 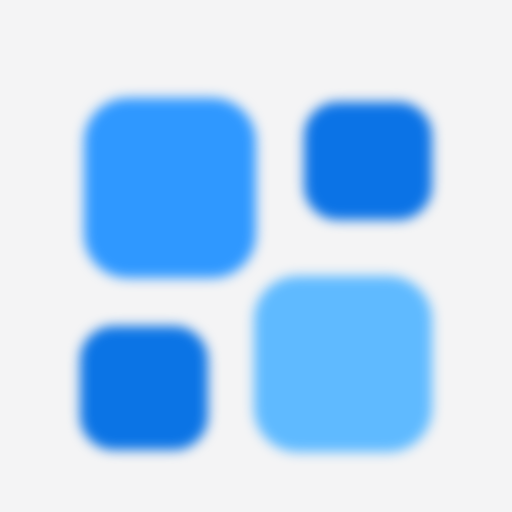 I want to click on large-bottom-right-tile-icon, so click(x=343, y=364).